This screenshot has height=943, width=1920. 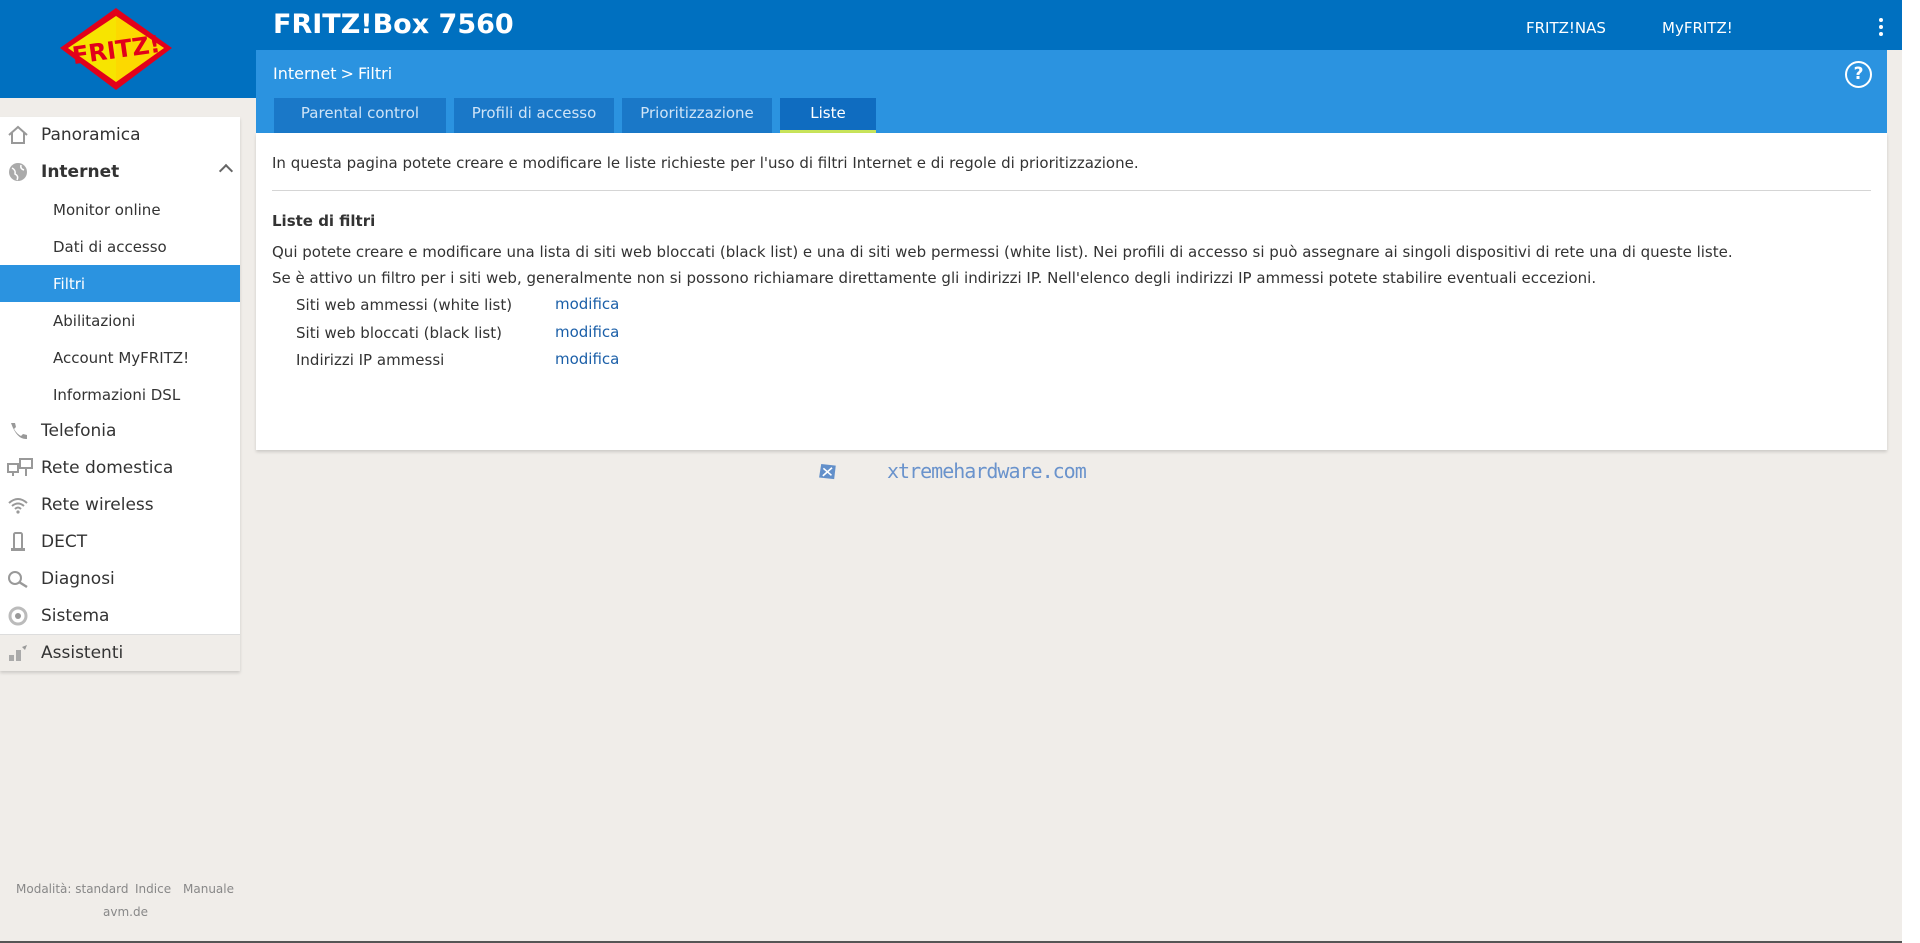 I want to click on diagnosis-icon, so click(x=18, y=580).